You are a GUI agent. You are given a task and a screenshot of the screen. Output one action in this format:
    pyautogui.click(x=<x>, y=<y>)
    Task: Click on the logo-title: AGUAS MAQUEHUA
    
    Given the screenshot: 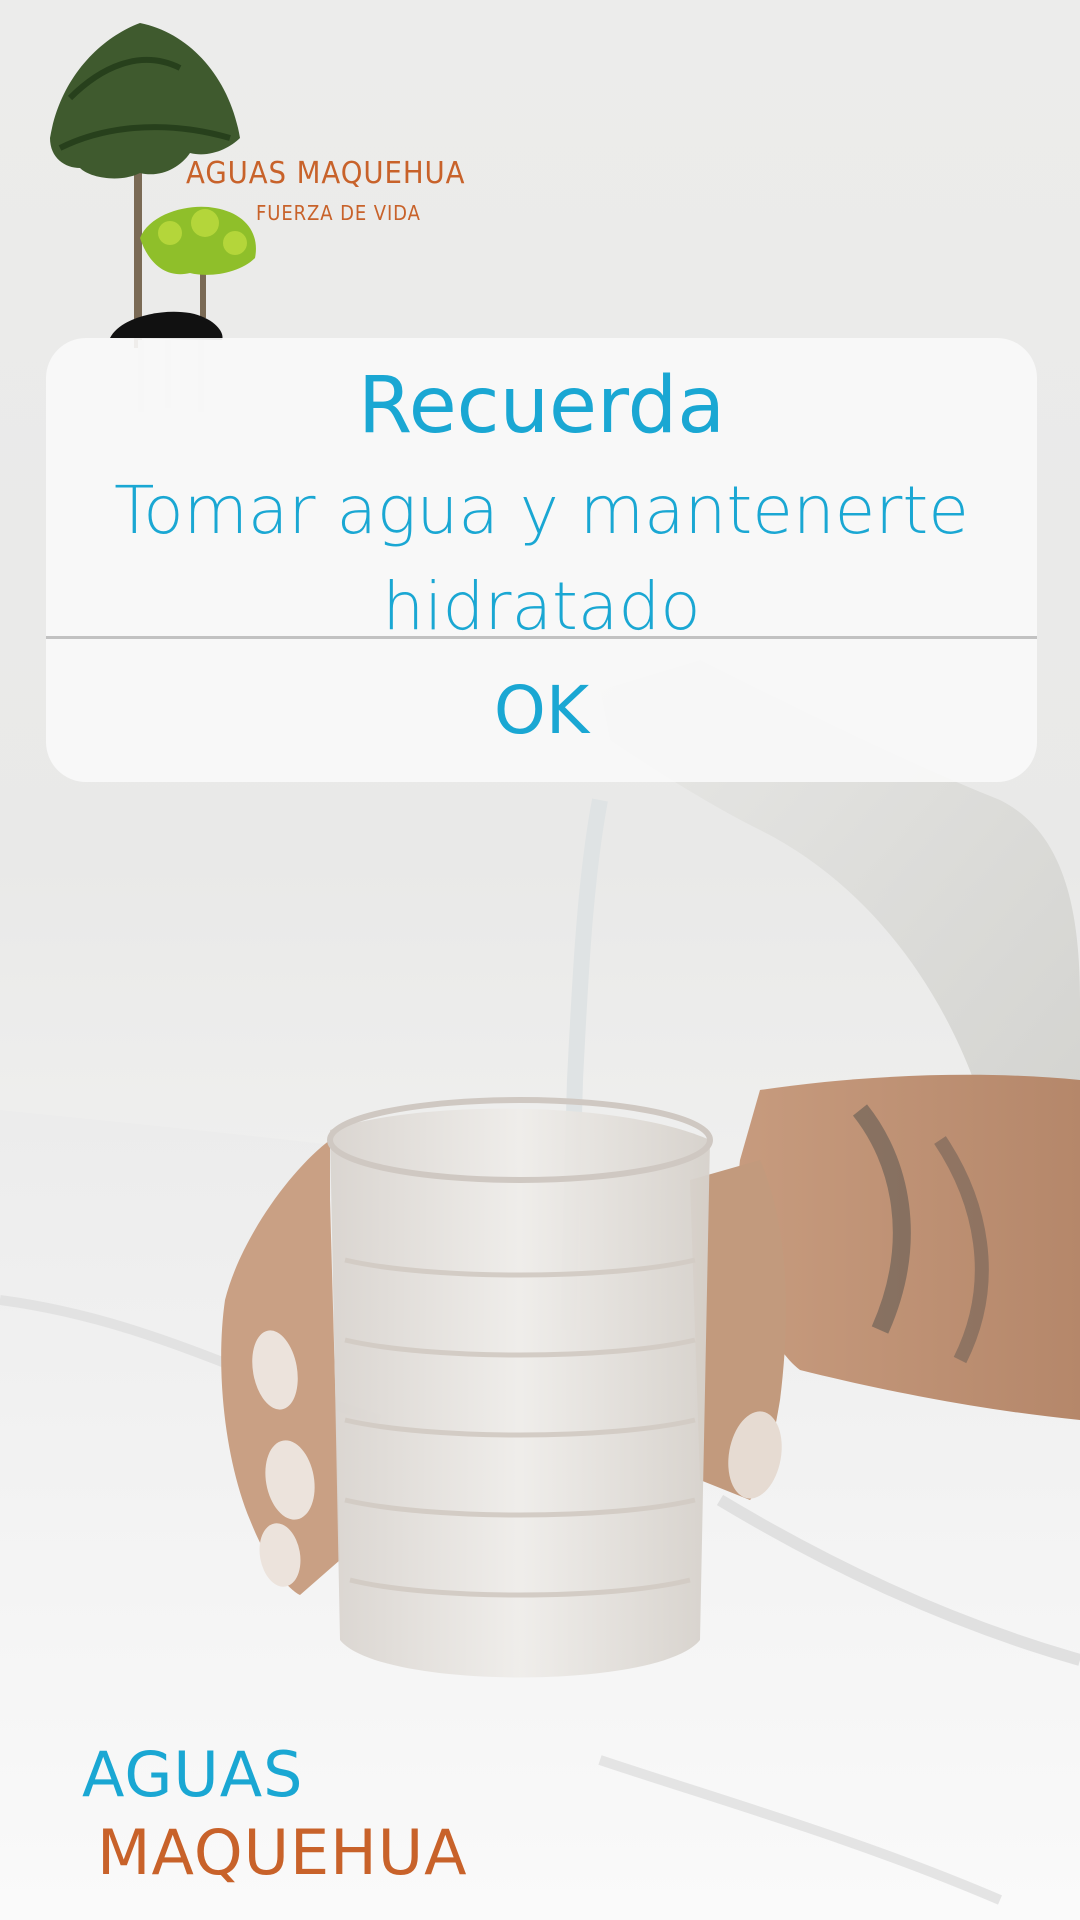 What is the action you would take?
    pyautogui.click(x=326, y=173)
    